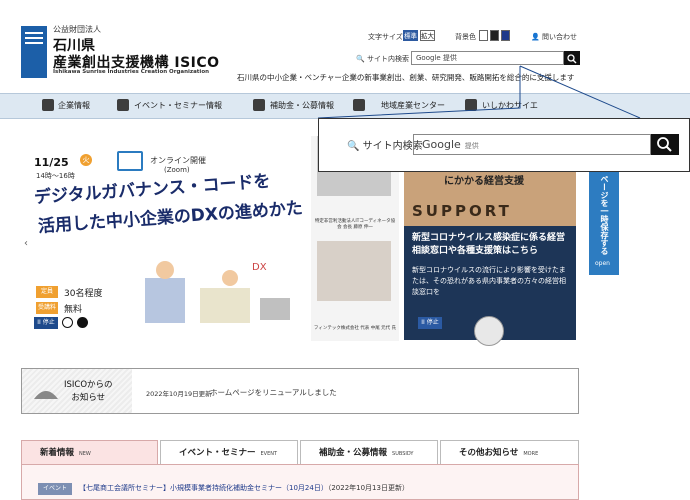 This screenshot has width=690, height=500. Describe the element at coordinates (484, 181) in the screenshot. I see `support-headline: にかかる経営支援` at that location.